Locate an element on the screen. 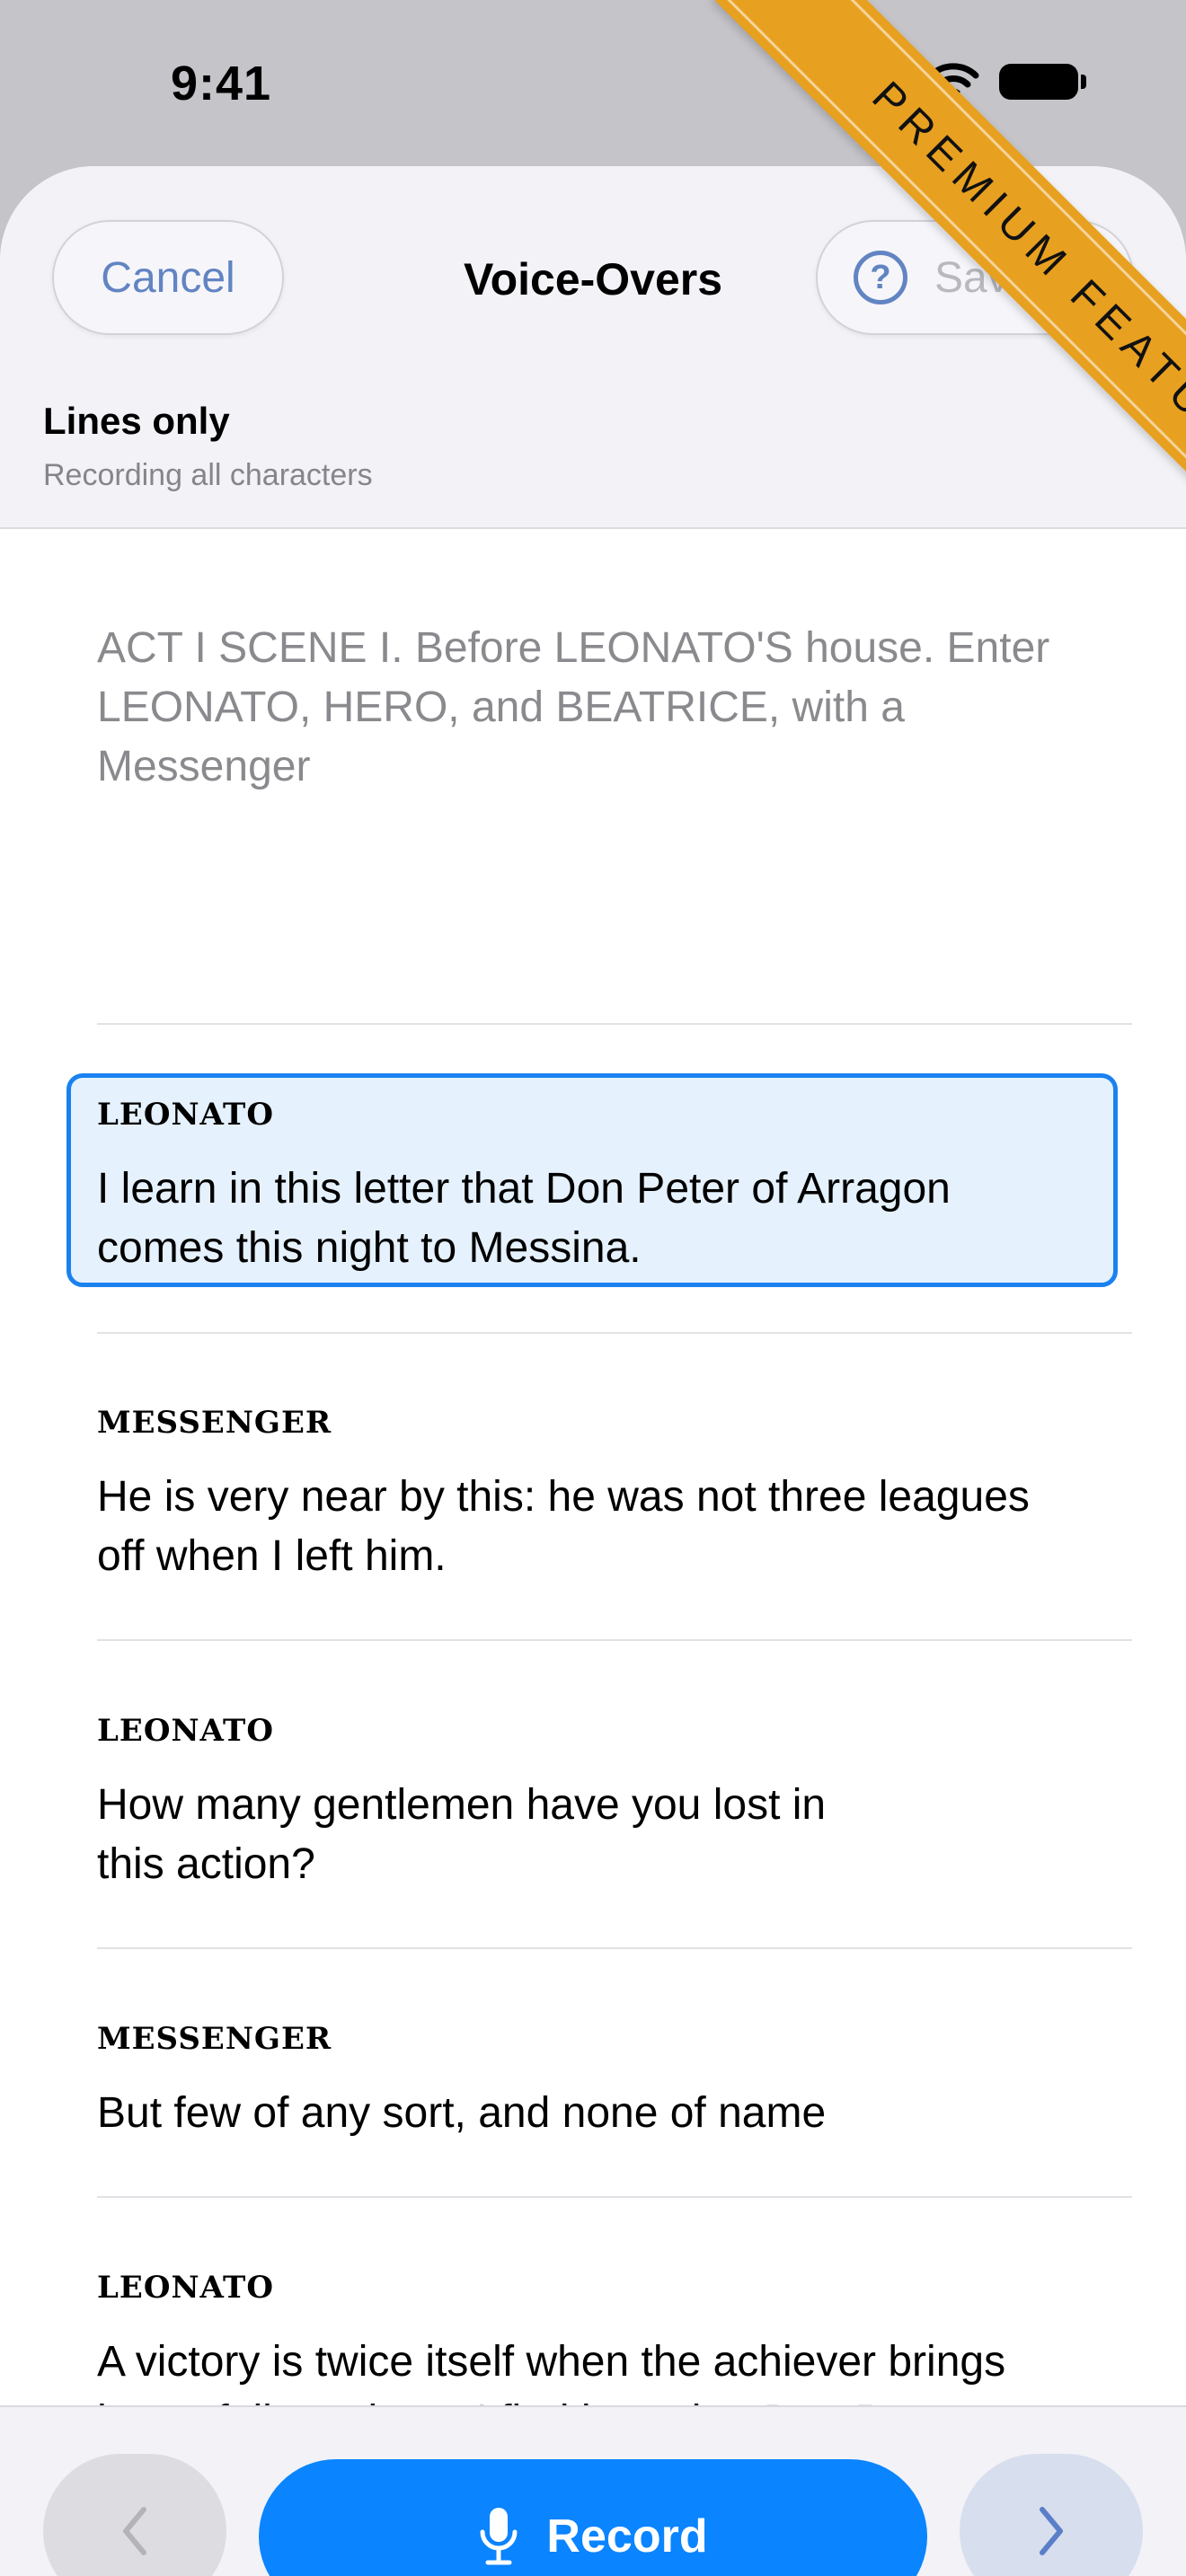 The width and height of the screenshot is (1186, 2576). mode-title: Lines only is located at coordinates (136, 421).